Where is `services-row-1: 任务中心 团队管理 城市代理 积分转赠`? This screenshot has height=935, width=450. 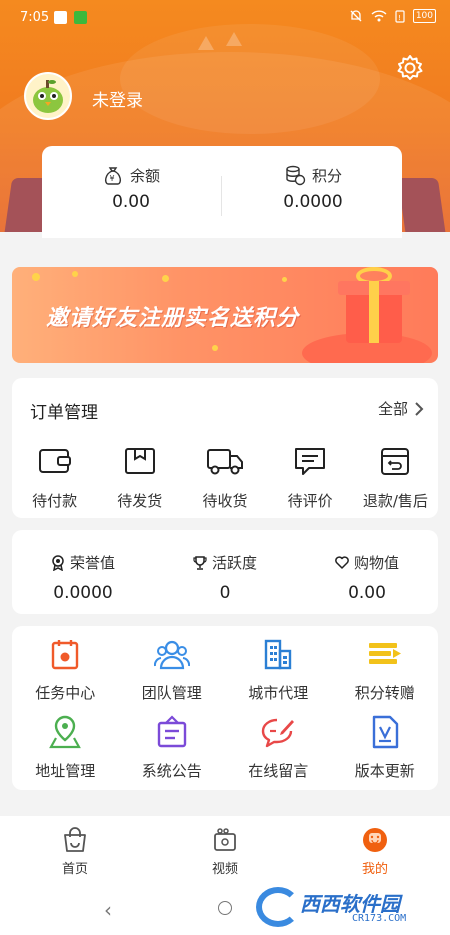
services-row-1: 任务中心 团队管理 城市代理 积分转赠 is located at coordinates (225, 669).